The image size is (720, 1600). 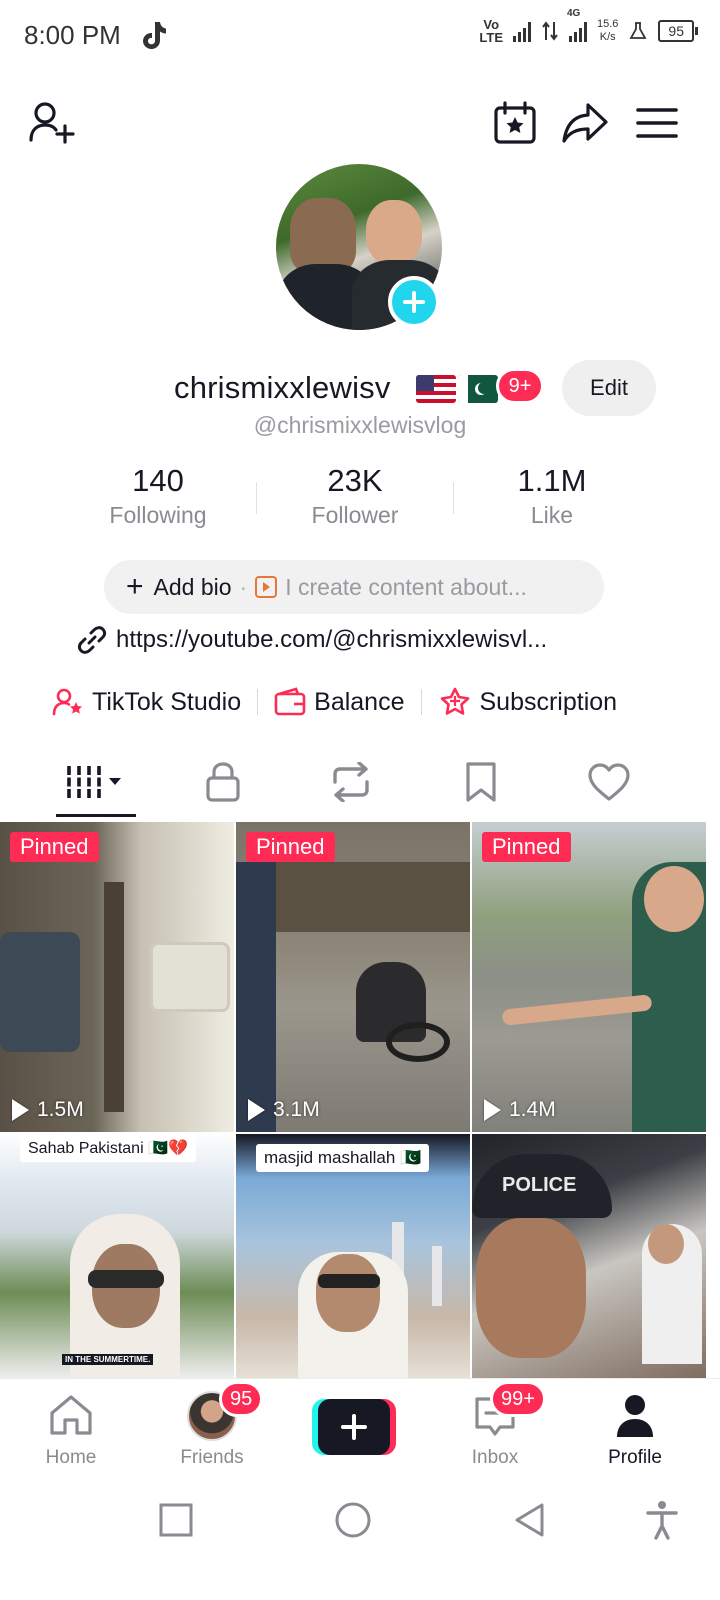 I want to click on stat-following-label: Following, so click(x=158, y=515).